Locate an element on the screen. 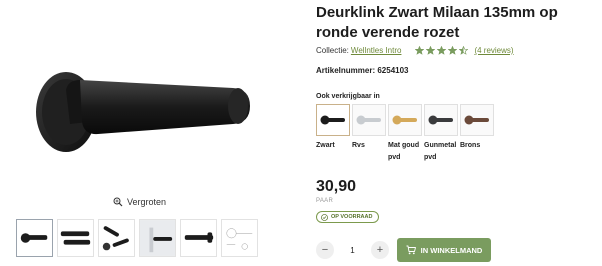  variant-brons: Brons is located at coordinates (477, 134).